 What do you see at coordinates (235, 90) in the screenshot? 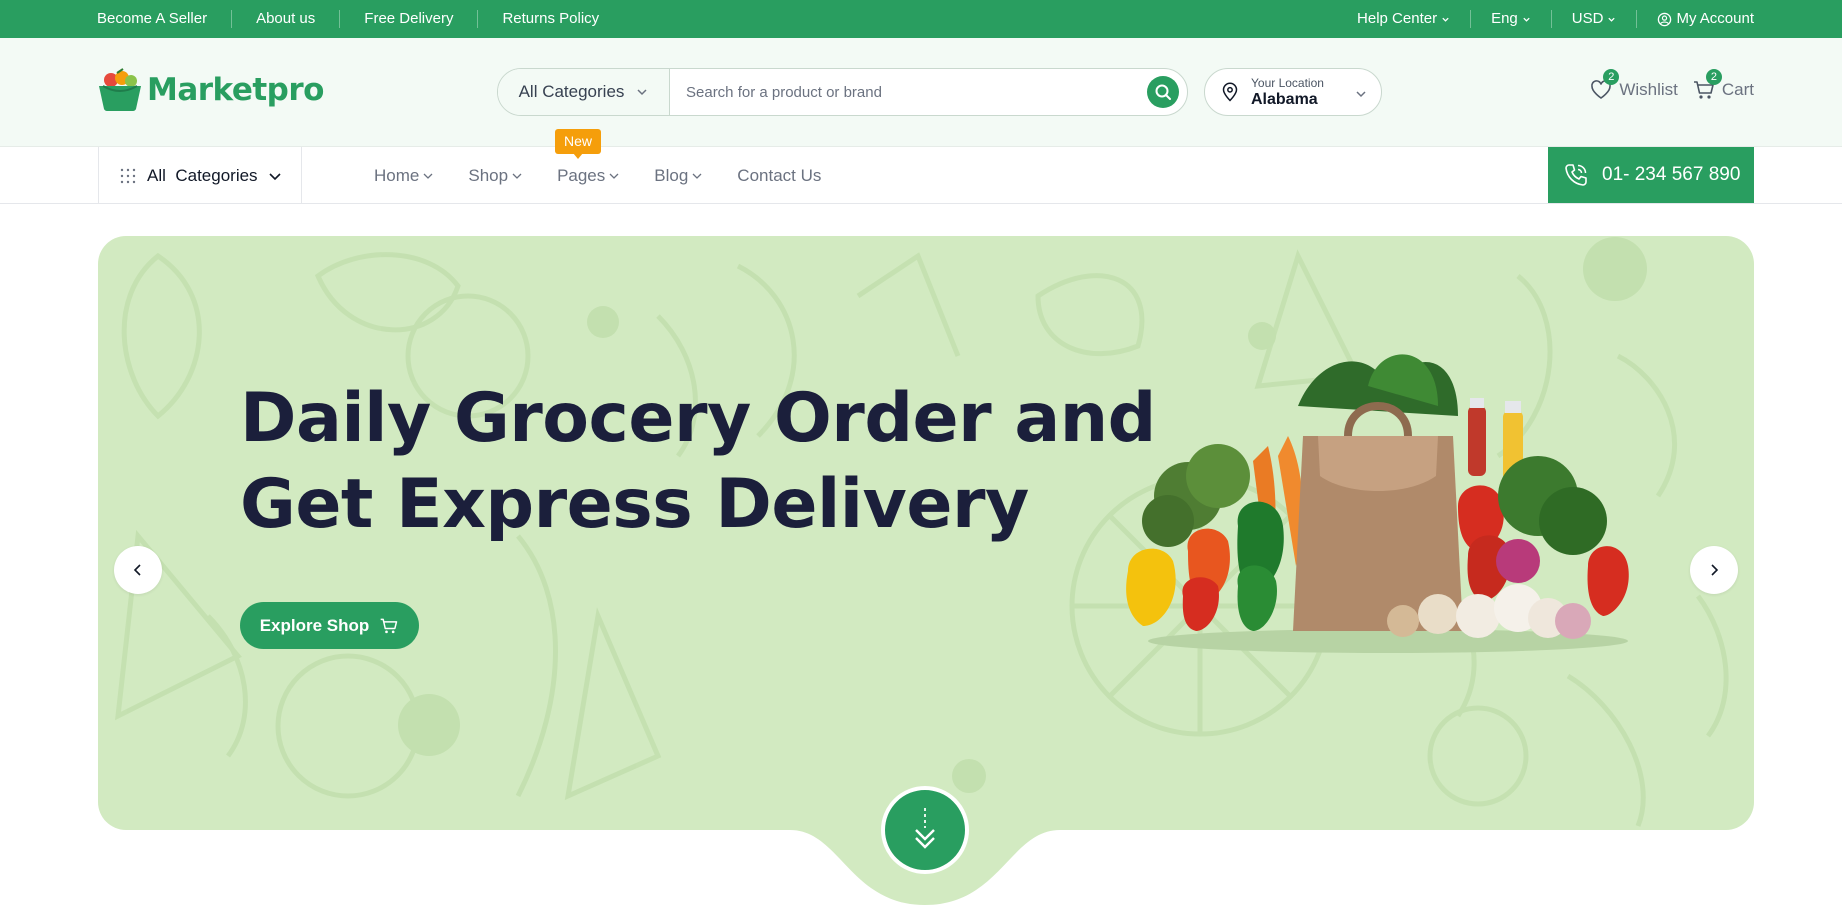
I see `logo-text: Marketpro` at bounding box center [235, 90].